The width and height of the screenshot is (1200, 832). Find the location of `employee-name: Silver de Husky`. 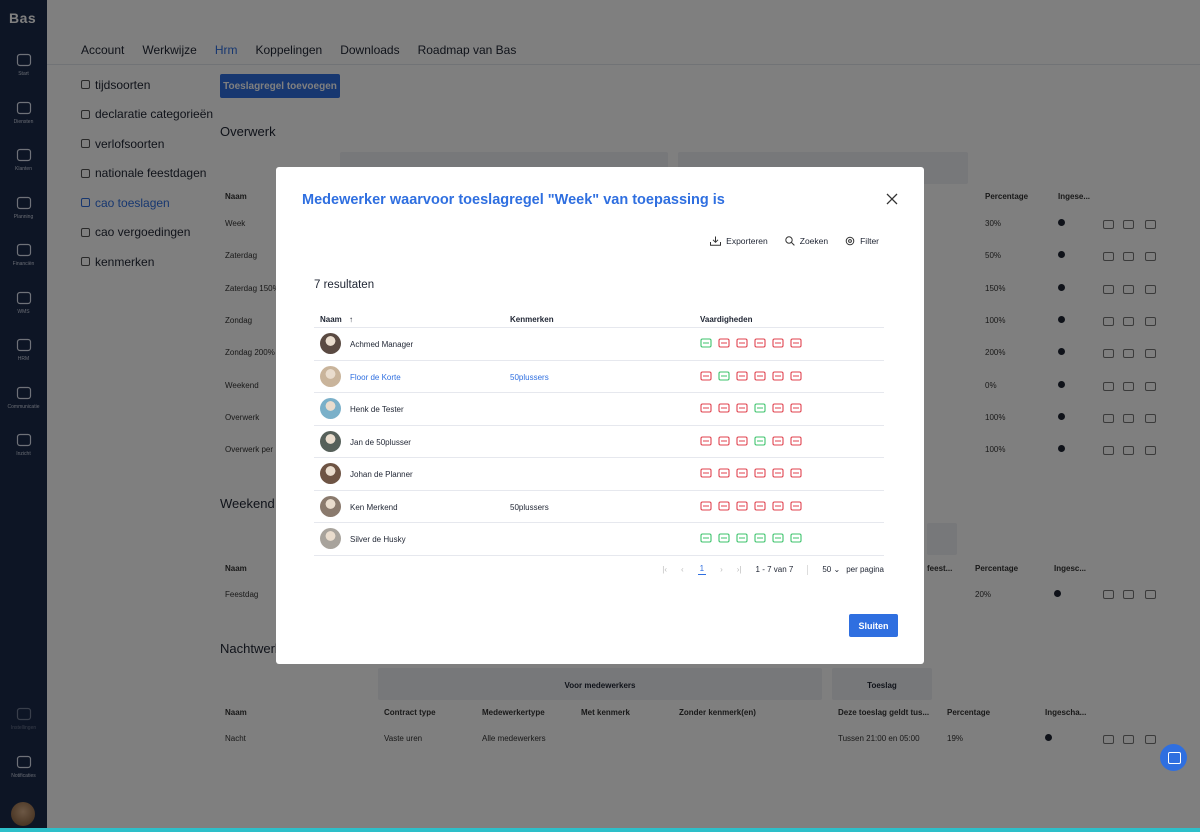

employee-name: Silver de Husky is located at coordinates (378, 539).